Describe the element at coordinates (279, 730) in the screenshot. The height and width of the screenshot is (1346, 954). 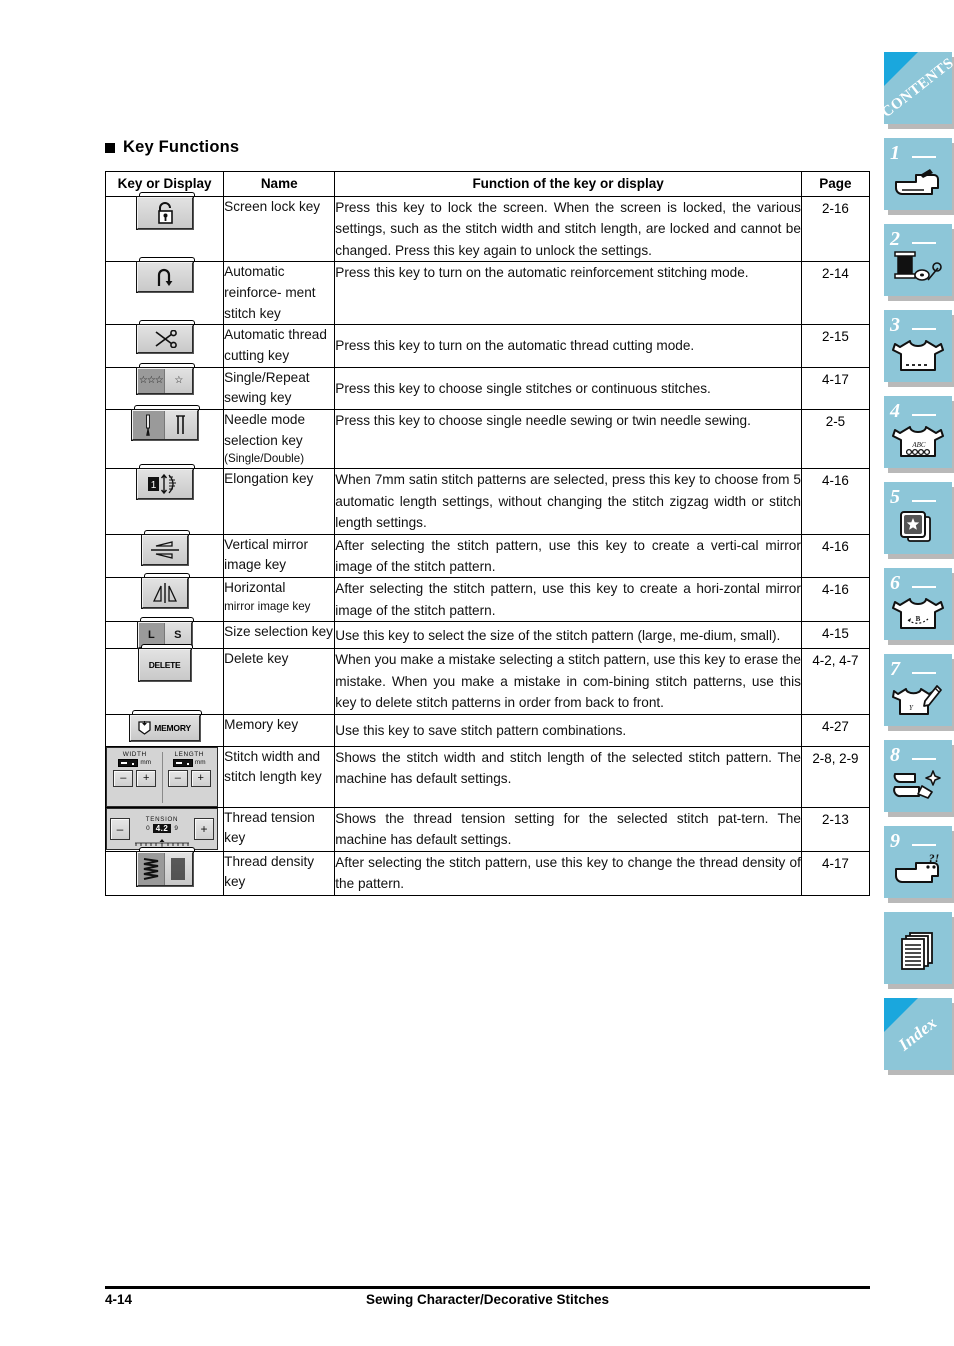
I see `key-name: Memory key` at that location.